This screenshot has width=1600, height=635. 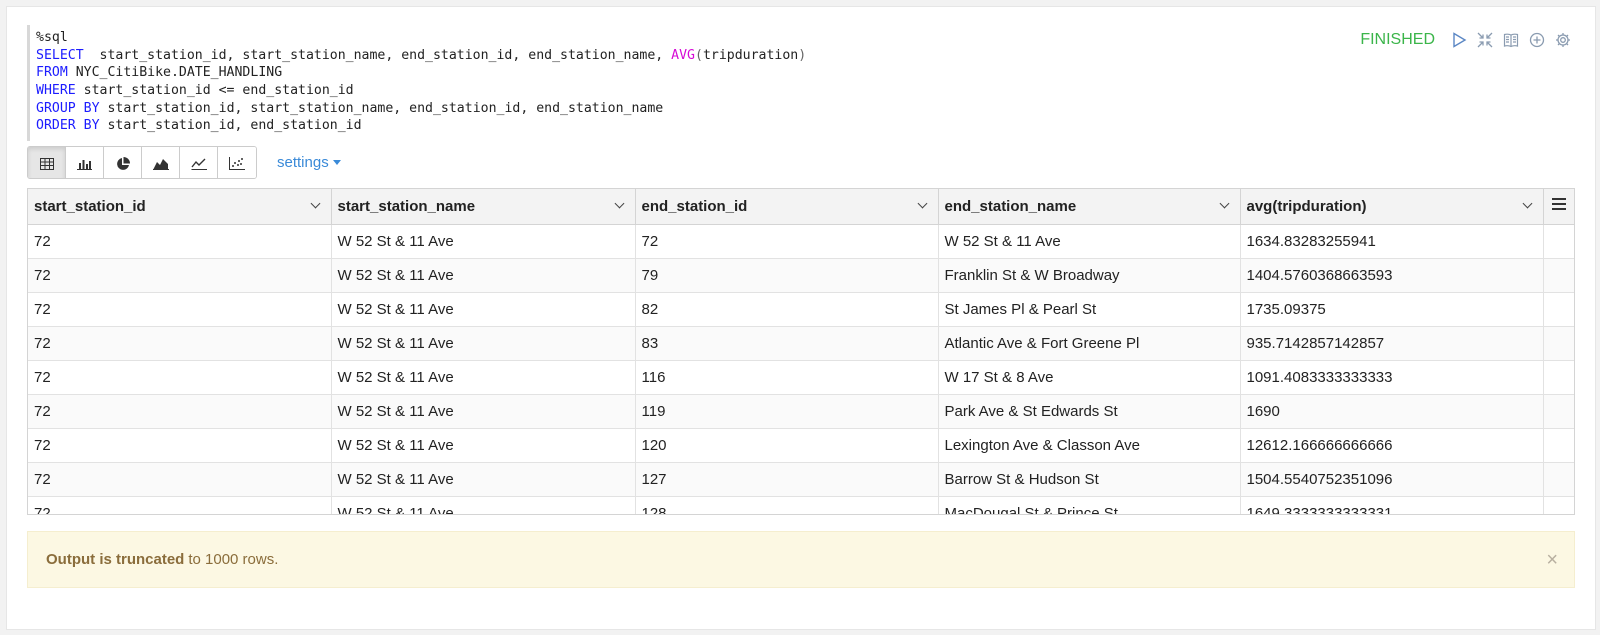 I want to click on alert-bold-text: Output is truncated, so click(x=115, y=559).